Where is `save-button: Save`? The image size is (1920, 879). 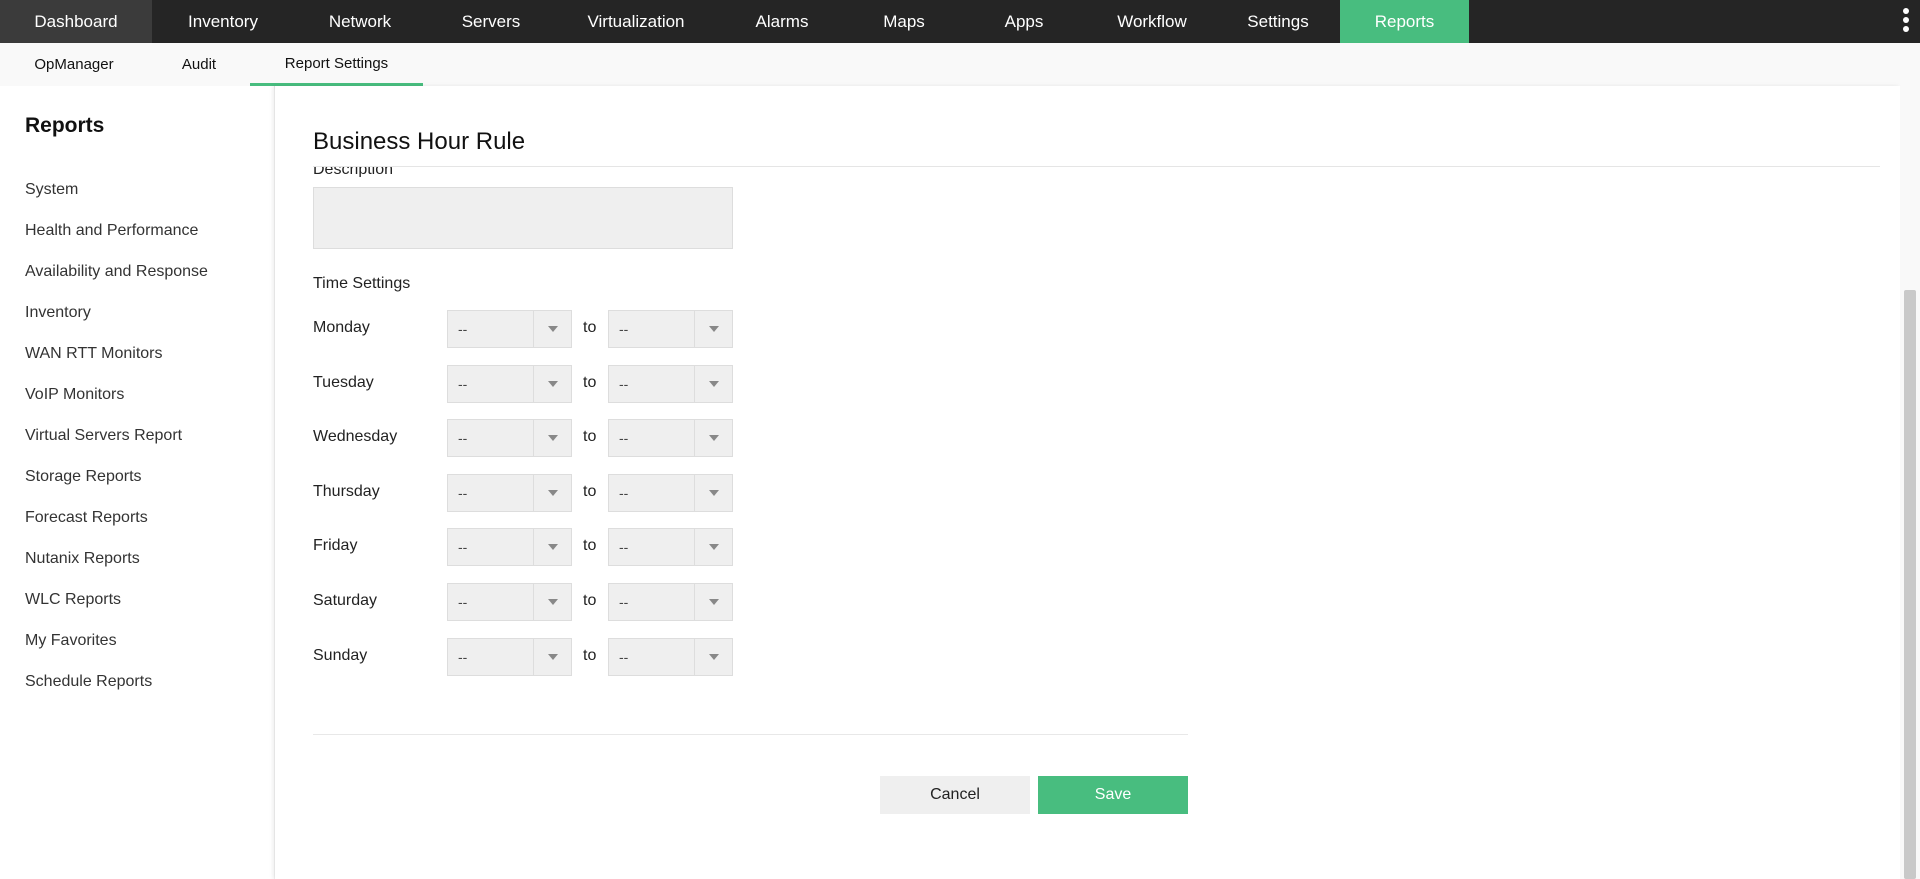
save-button: Save is located at coordinates (1113, 795).